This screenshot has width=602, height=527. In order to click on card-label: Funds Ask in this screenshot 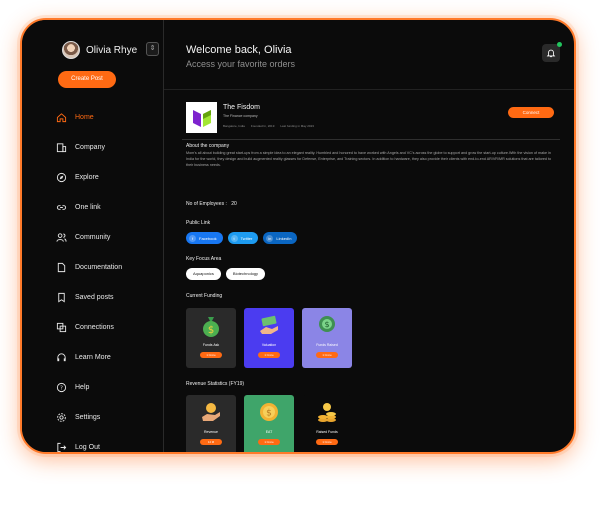, I will do `click(211, 345)`.